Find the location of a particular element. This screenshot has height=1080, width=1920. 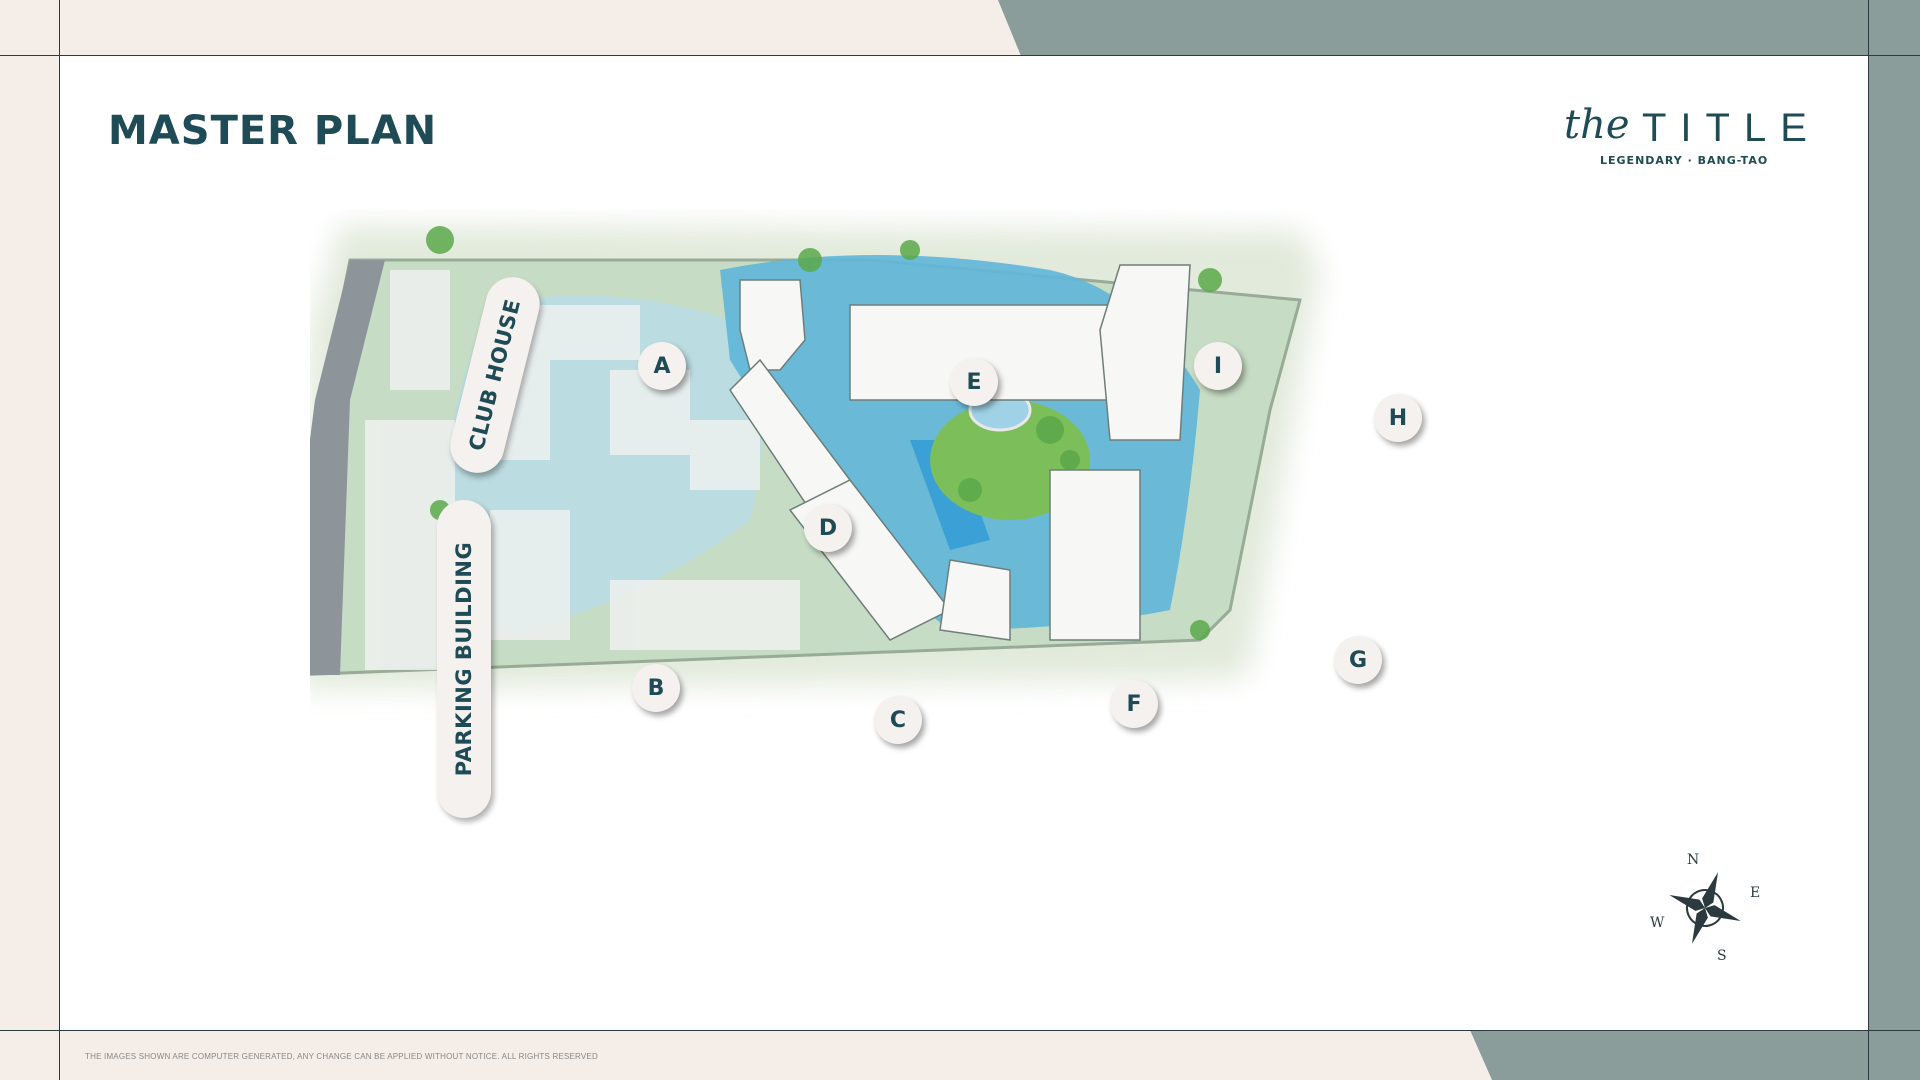

building-f-label: F is located at coordinates (1134, 704).